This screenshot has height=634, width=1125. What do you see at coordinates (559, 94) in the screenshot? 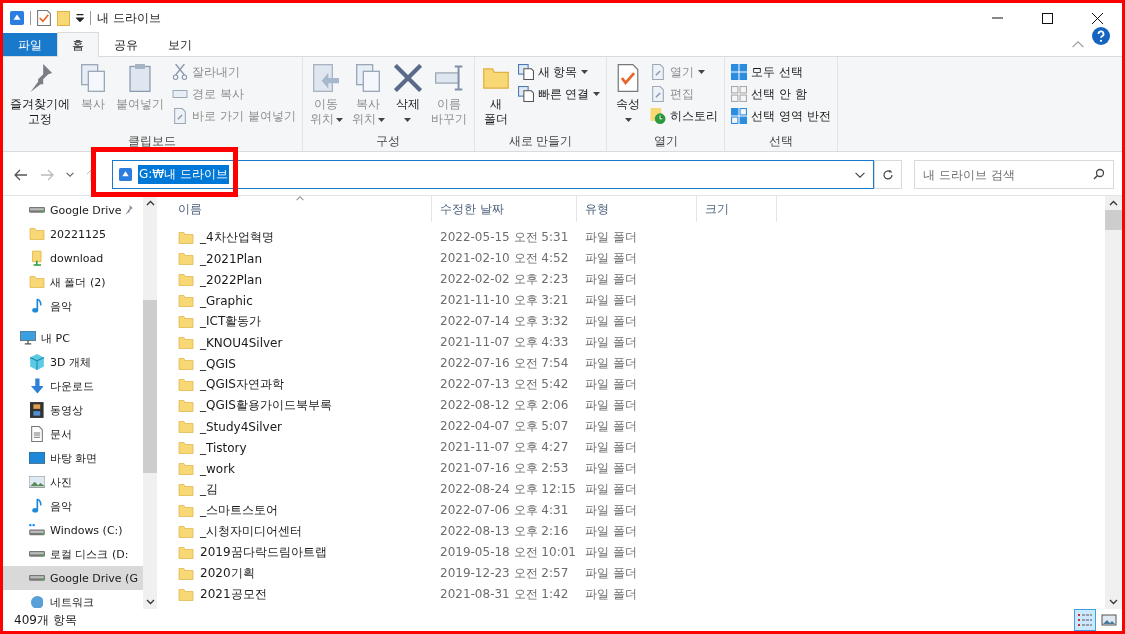
I see `ribbon-button: 빠른 연결` at bounding box center [559, 94].